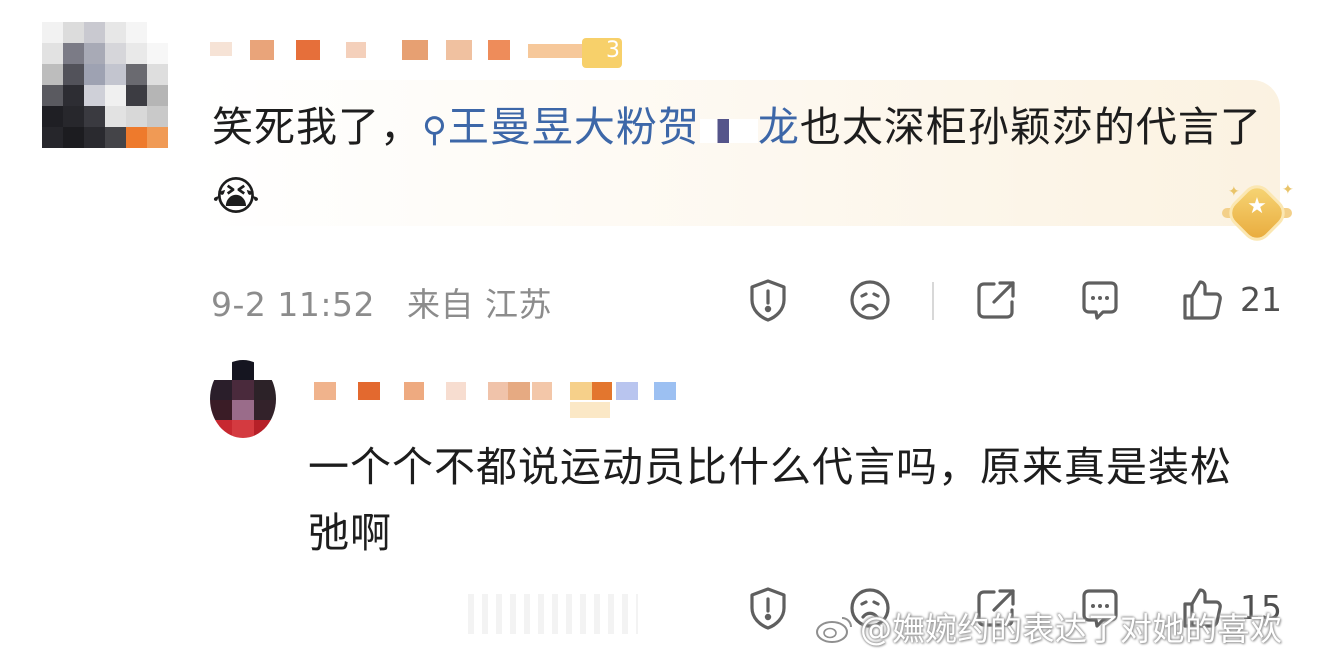 The image size is (1320, 657). I want to click on comment-date: 9-2 11:52, so click(293, 304).